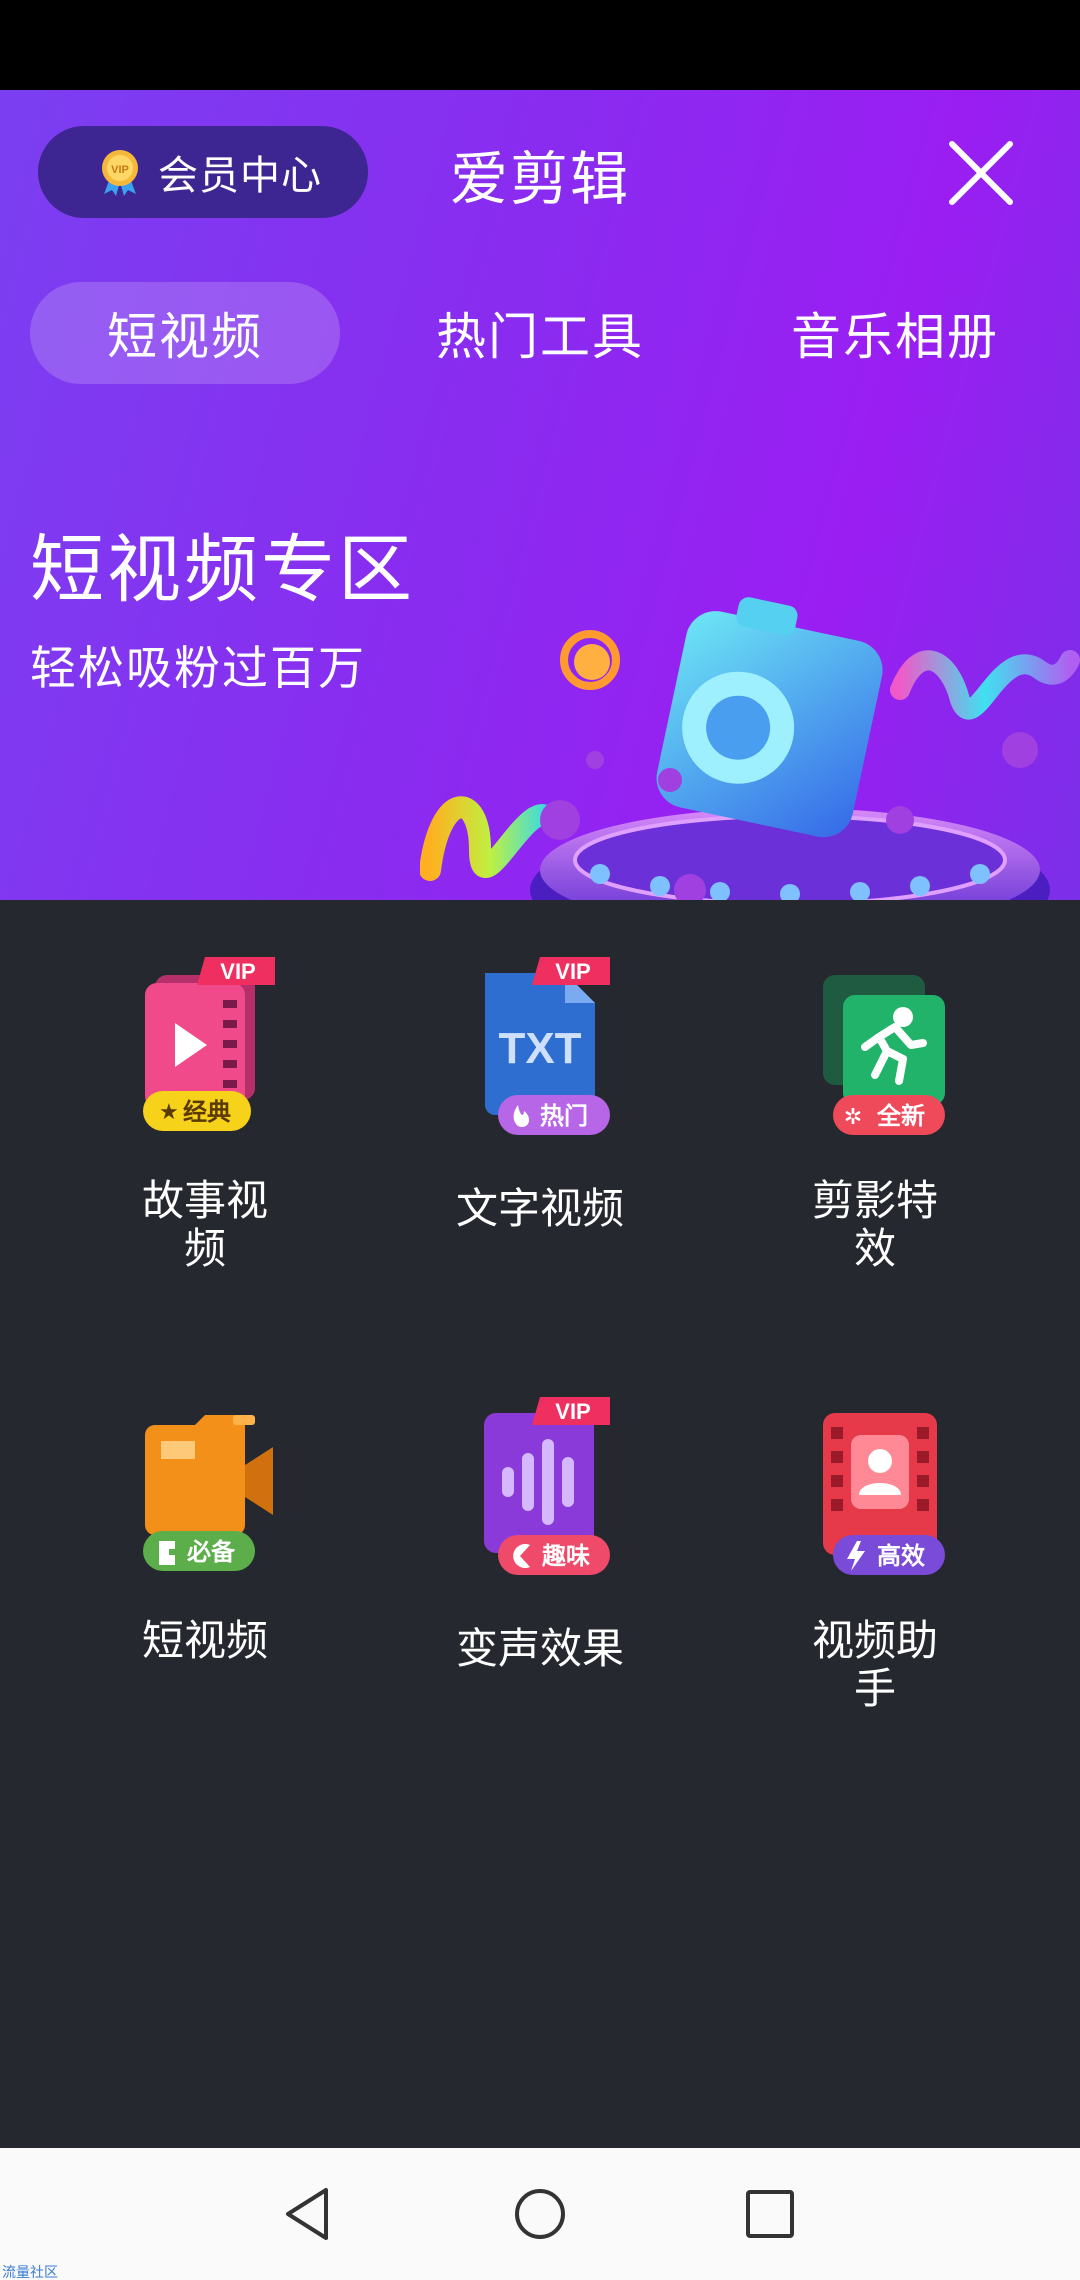 The width and height of the screenshot is (1080, 2280). I want to click on banner-title: 短视频专区, so click(222, 570).